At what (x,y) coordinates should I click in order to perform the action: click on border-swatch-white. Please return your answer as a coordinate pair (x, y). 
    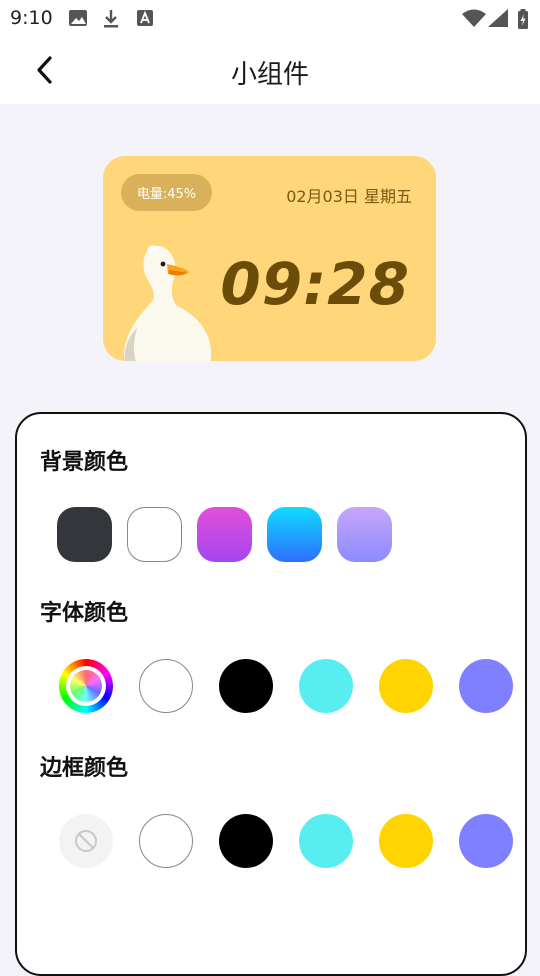
    Looking at the image, I should click on (166, 841).